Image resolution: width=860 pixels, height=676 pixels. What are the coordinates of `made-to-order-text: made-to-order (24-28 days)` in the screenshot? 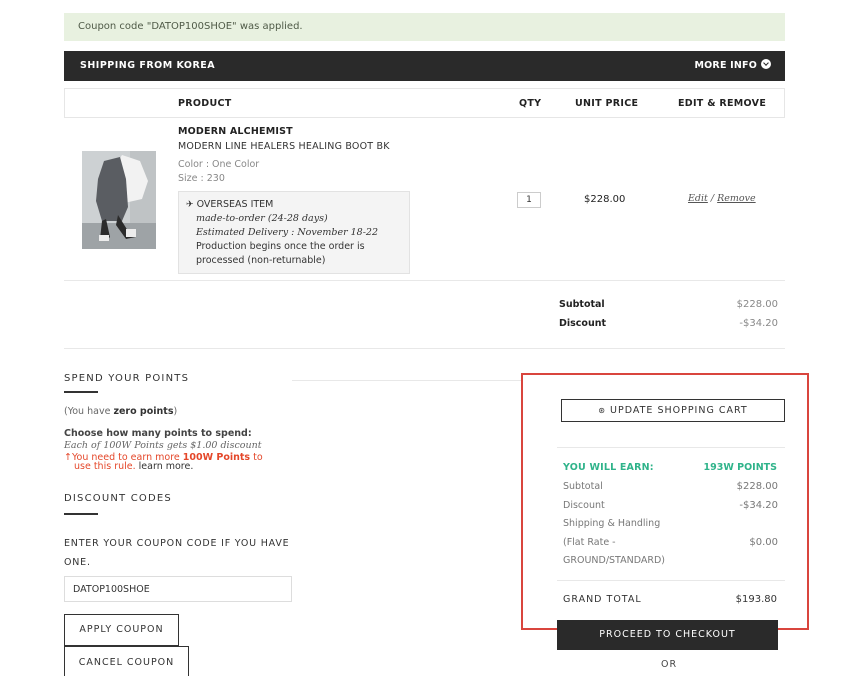 It's located at (262, 218).